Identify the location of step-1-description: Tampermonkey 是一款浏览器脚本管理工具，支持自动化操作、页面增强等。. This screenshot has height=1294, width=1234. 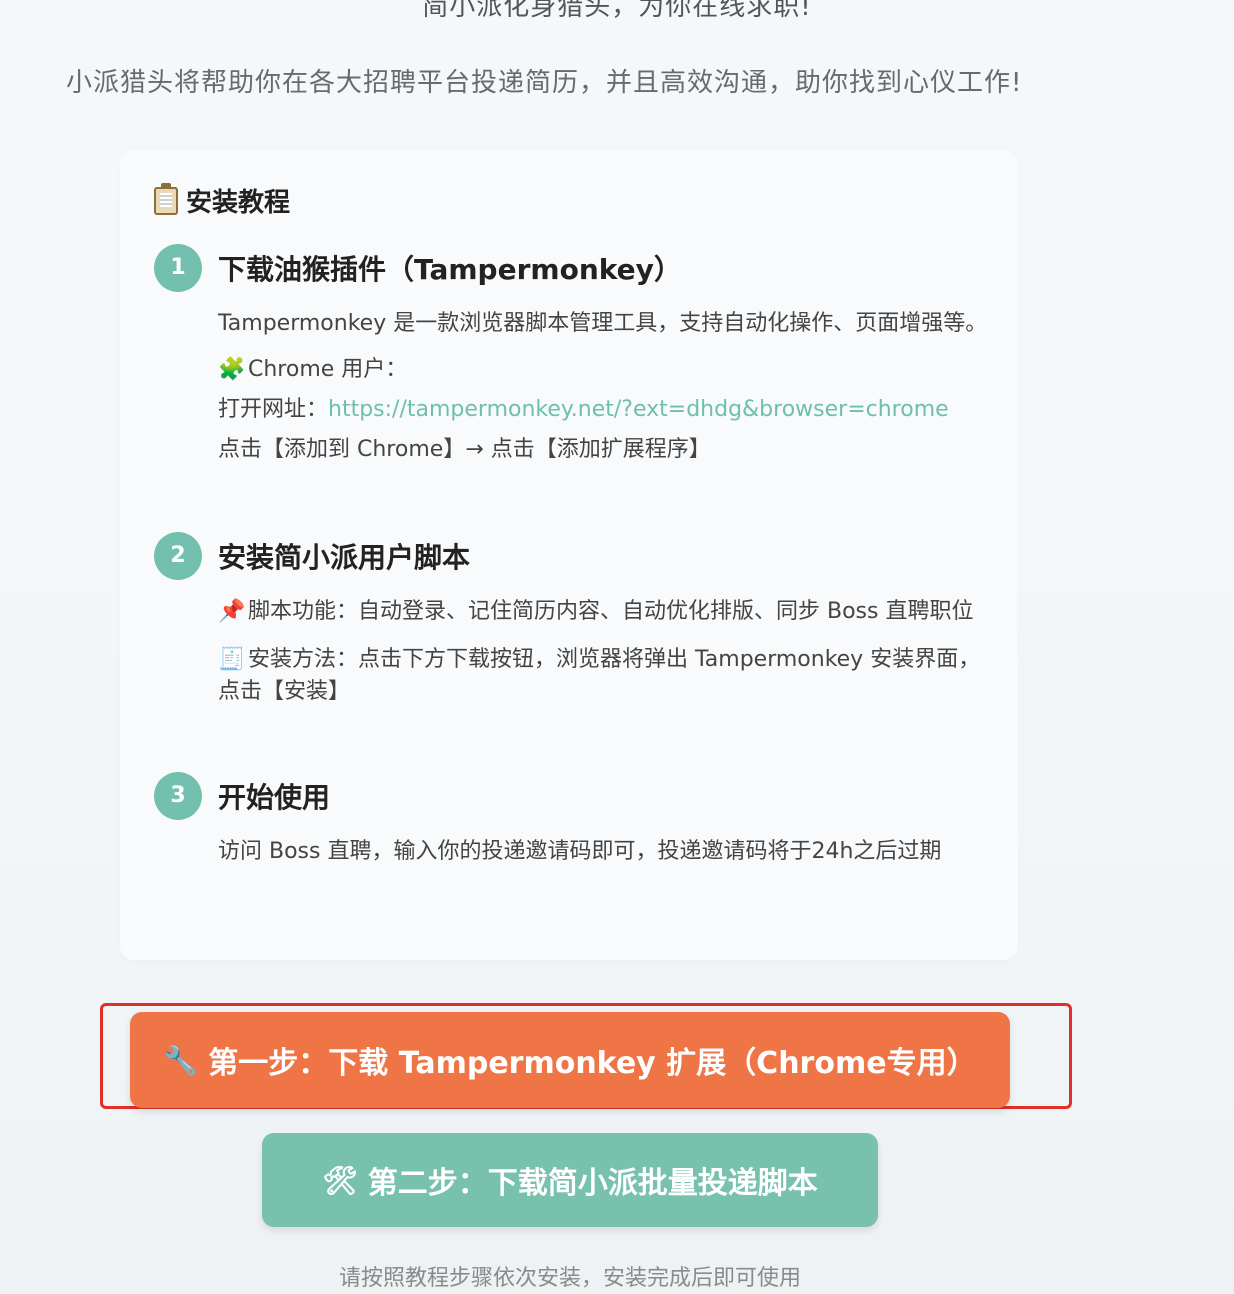
(603, 323).